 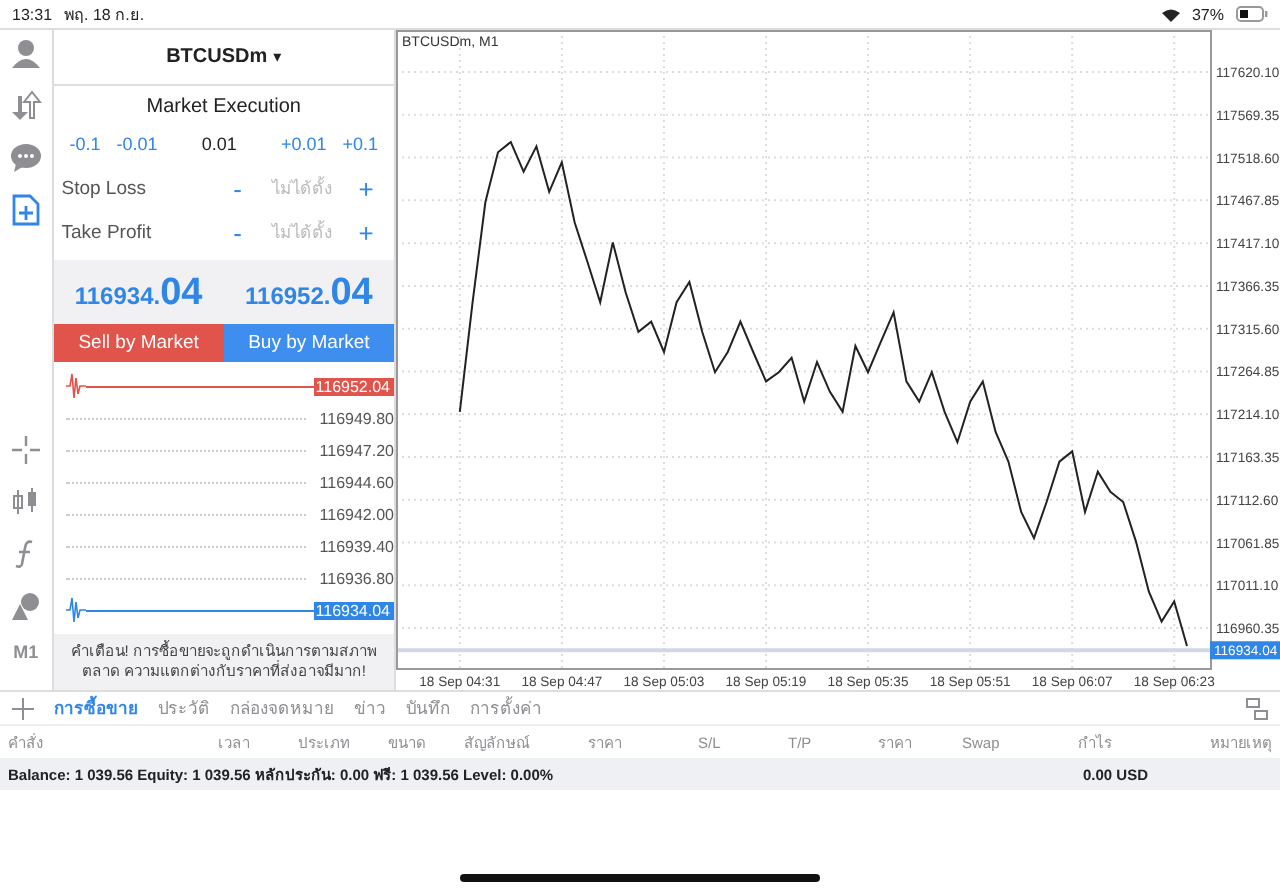 I want to click on up-down-arrows-icon, so click(x=25, y=106).